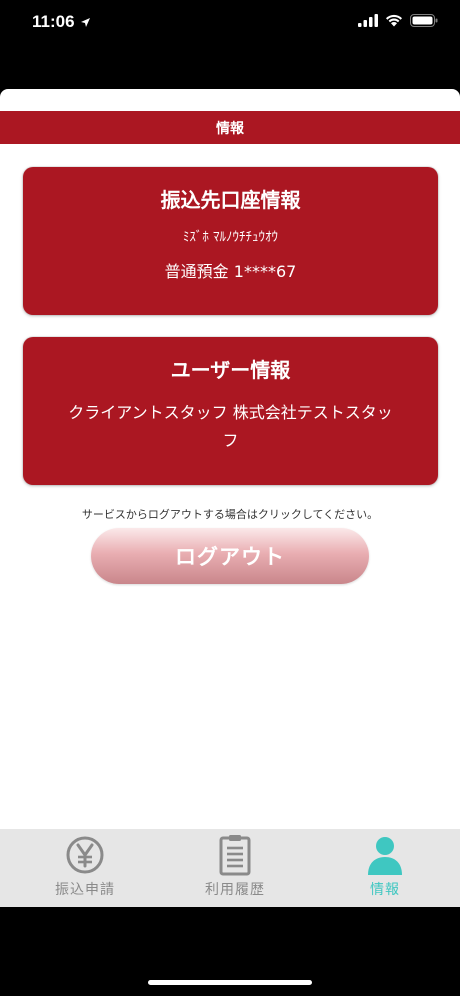 Image resolution: width=460 pixels, height=996 pixels. What do you see at coordinates (230, 556) in the screenshot?
I see `logout-button: ログアウト` at bounding box center [230, 556].